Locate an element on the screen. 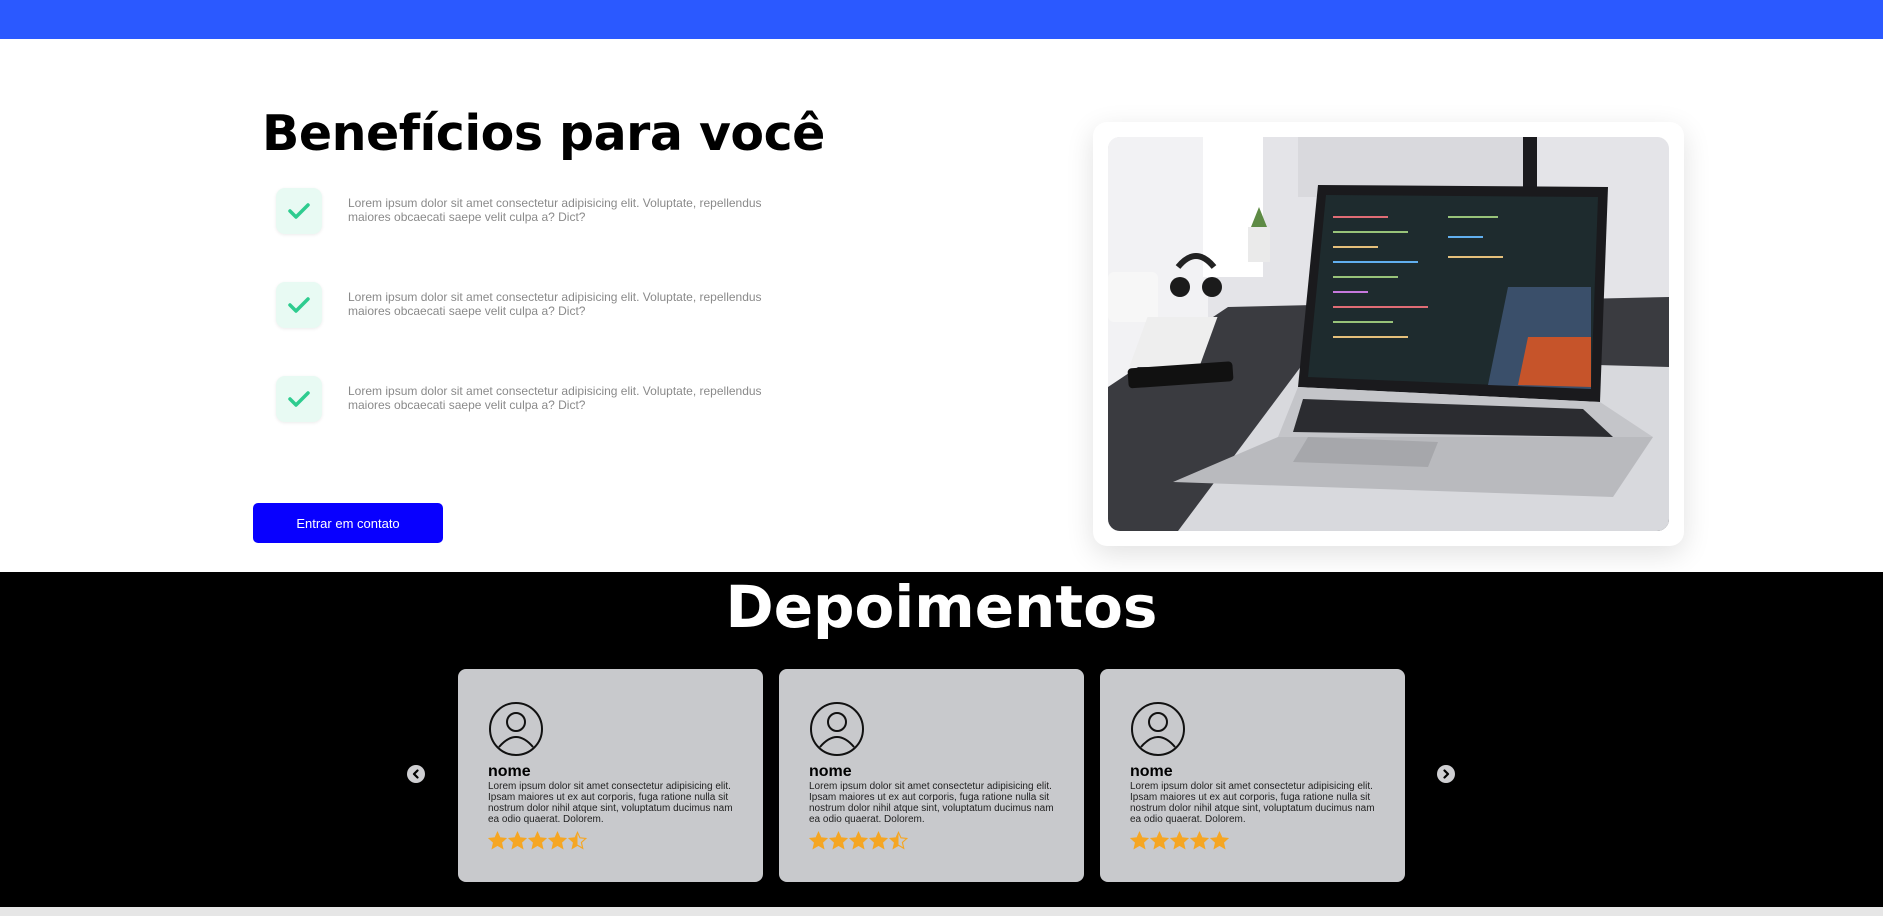 The width and height of the screenshot is (1883, 916). chevron-right-icon is located at coordinates (1446, 774).